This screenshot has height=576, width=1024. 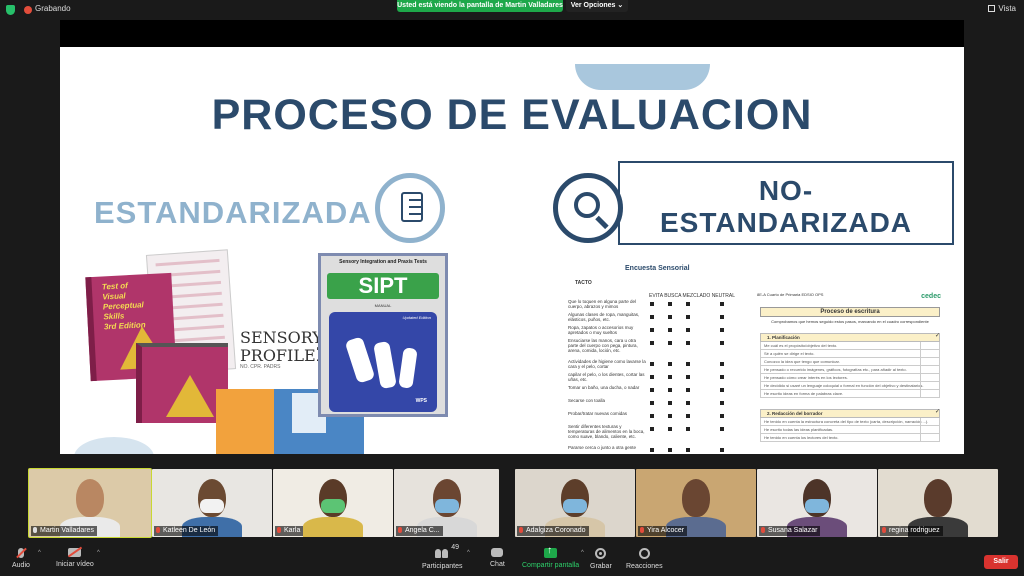 I want to click on recording-label: Grabando, so click(x=53, y=8).